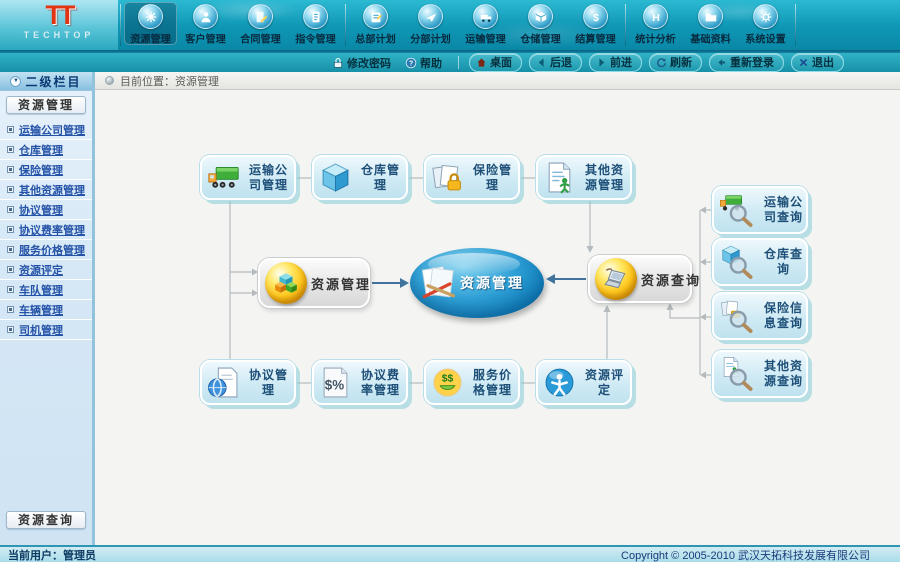 This screenshot has width=900, height=562. Describe the element at coordinates (477, 283) in the screenshot. I see `node-resource-manage-center: 资源管理` at that location.